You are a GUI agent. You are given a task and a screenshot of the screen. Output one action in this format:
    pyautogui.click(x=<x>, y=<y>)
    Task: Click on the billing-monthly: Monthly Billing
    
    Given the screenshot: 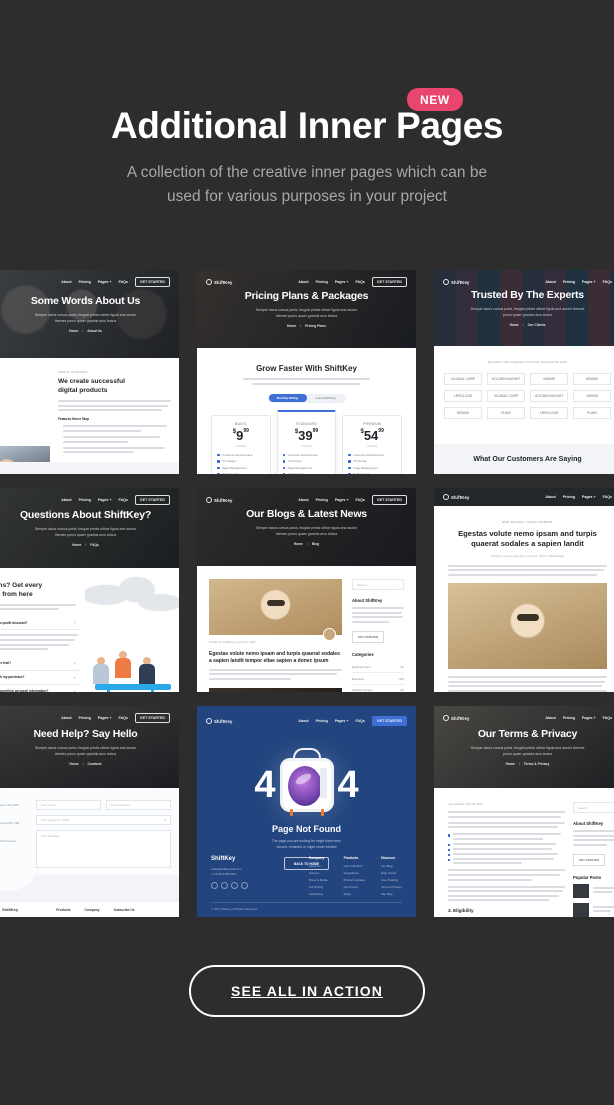 What is the action you would take?
    pyautogui.click(x=287, y=398)
    